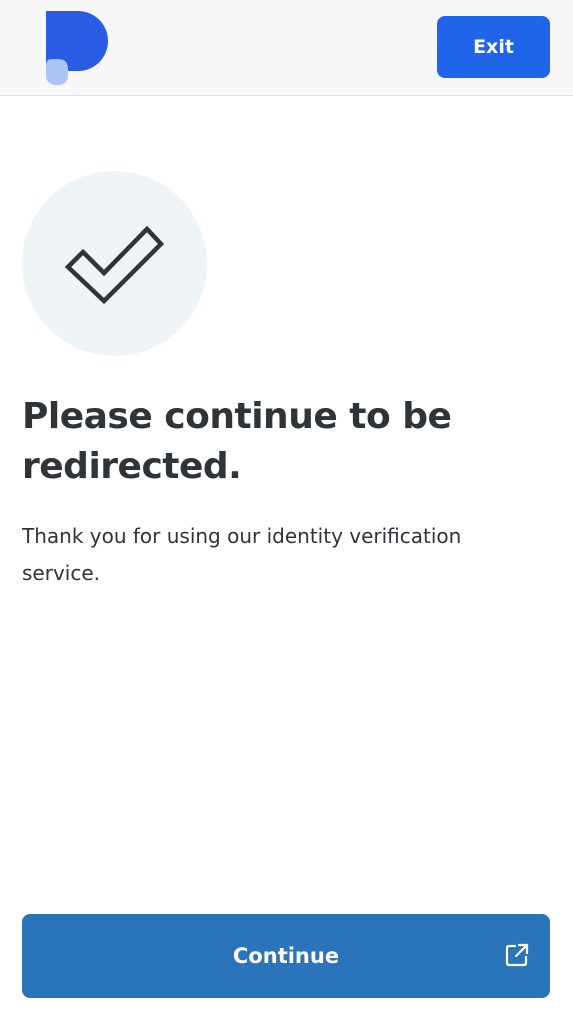 The width and height of the screenshot is (573, 1024). I want to click on success-status, so click(114, 263).